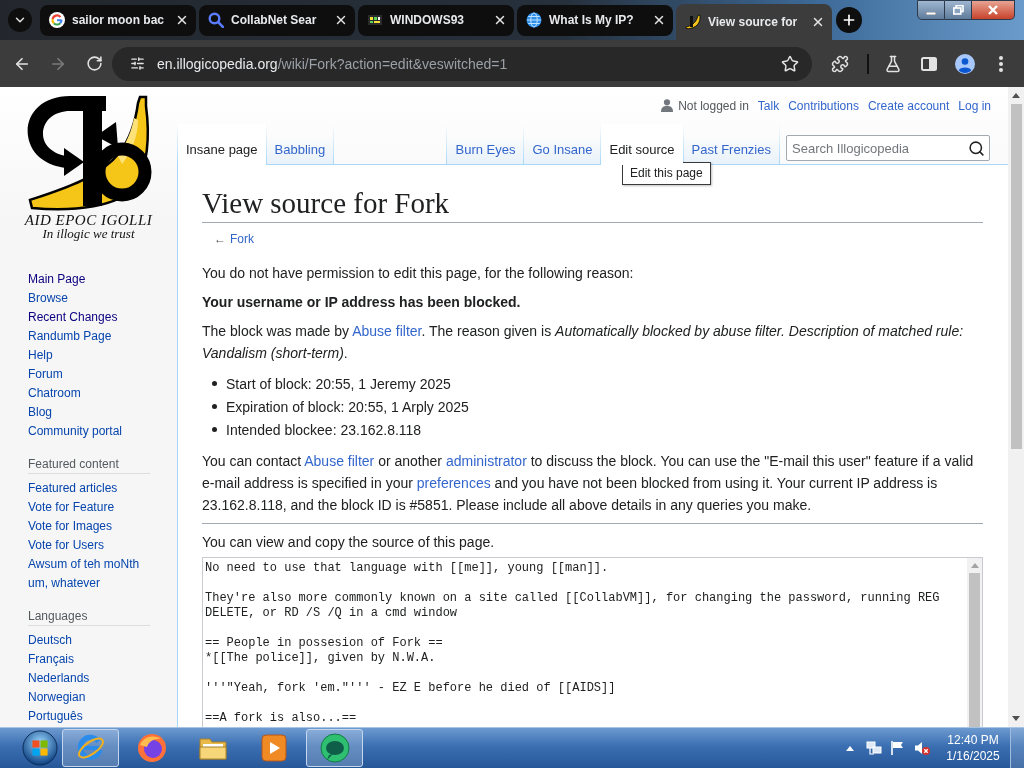 This screenshot has height=768, width=1024. I want to click on nav-link: Vote for Feature, so click(71, 507).